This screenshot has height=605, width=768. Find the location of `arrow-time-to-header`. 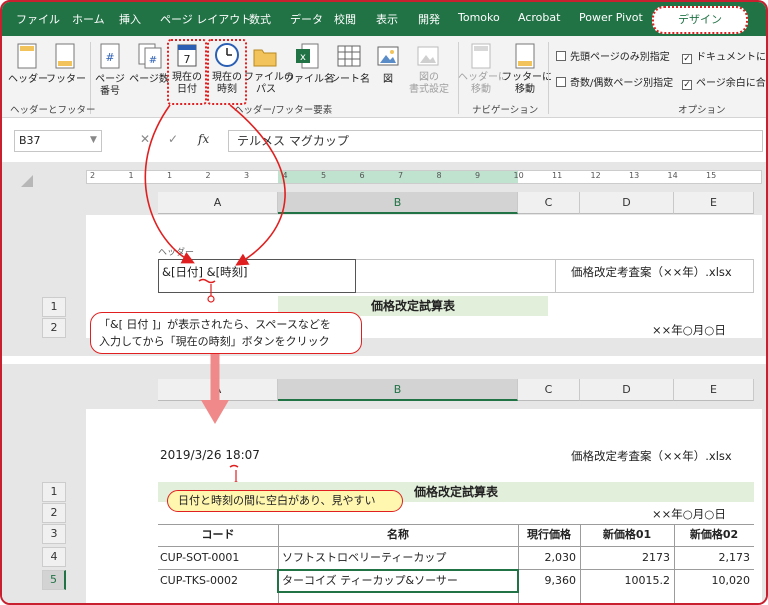

arrow-time-to-header is located at coordinates (257, 185).